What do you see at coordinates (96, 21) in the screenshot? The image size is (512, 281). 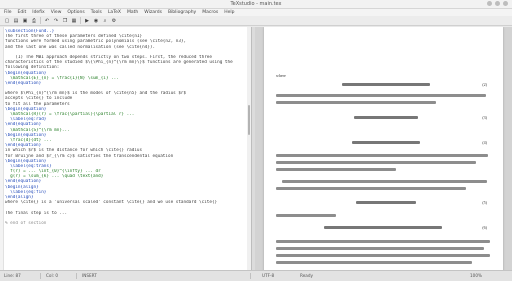 I see `view-icon: ◉` at bounding box center [96, 21].